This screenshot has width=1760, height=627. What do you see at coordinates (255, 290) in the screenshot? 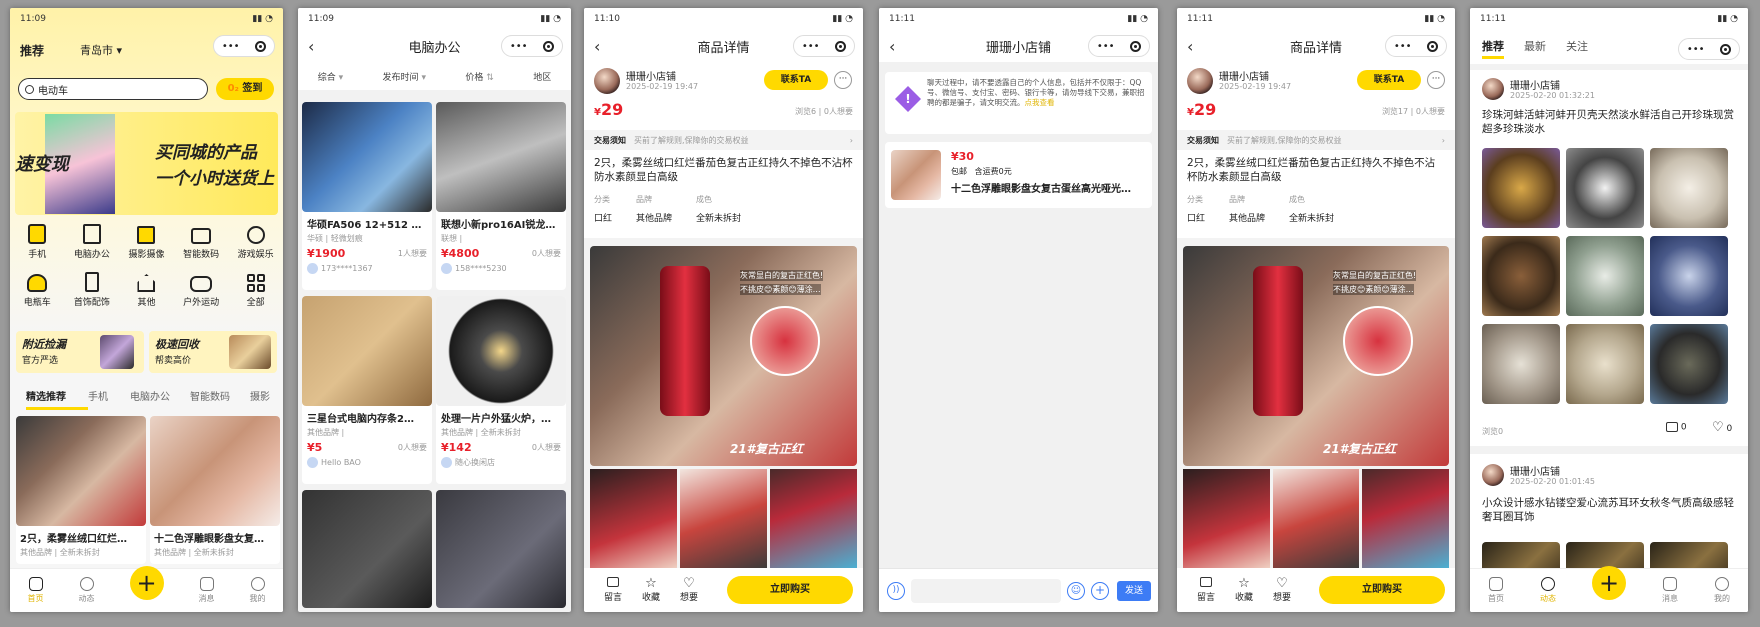
I see `category-all: 全部` at bounding box center [255, 290].